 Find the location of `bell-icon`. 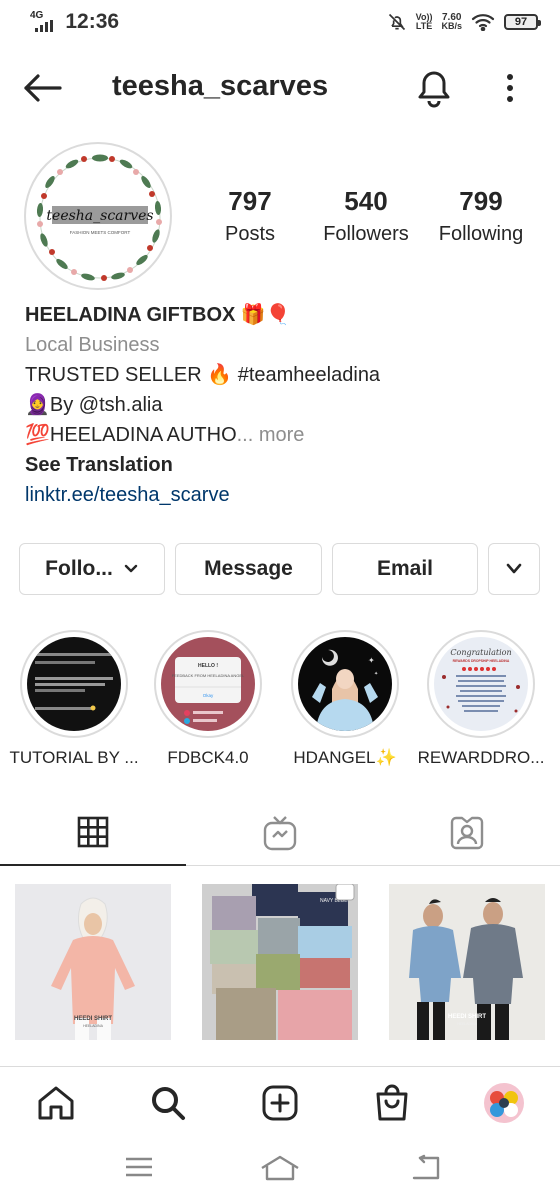

bell-icon is located at coordinates (434, 89).